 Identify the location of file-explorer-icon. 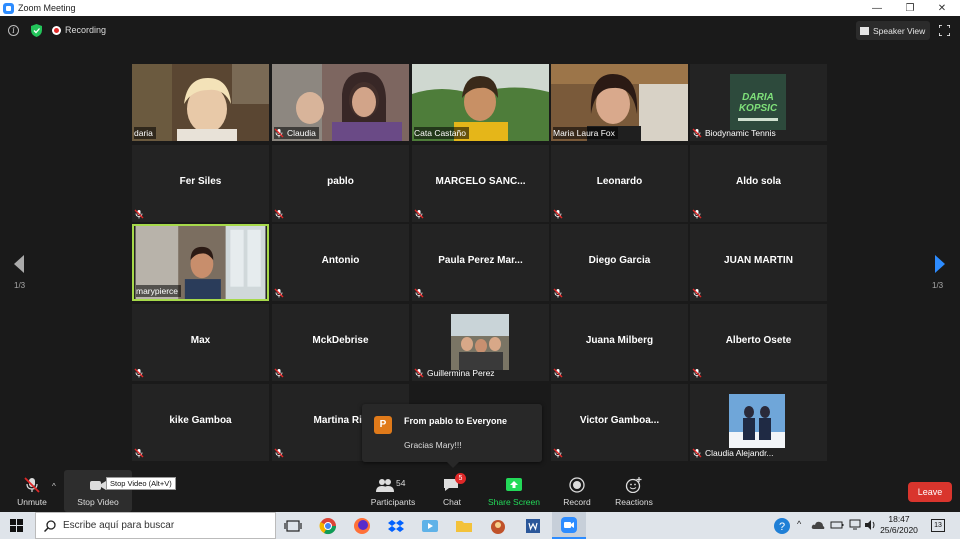
(464, 526).